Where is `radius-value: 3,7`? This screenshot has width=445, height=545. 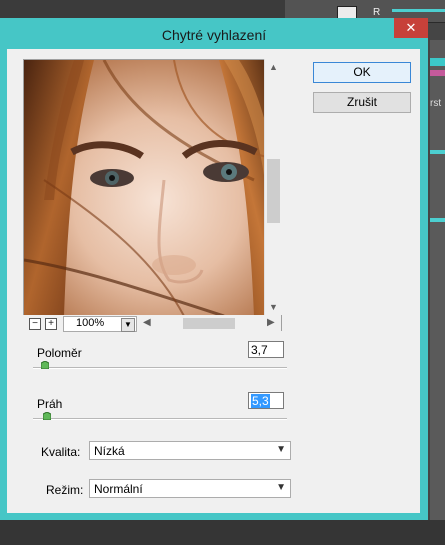
radius-value: 3,7 is located at coordinates (259, 350).